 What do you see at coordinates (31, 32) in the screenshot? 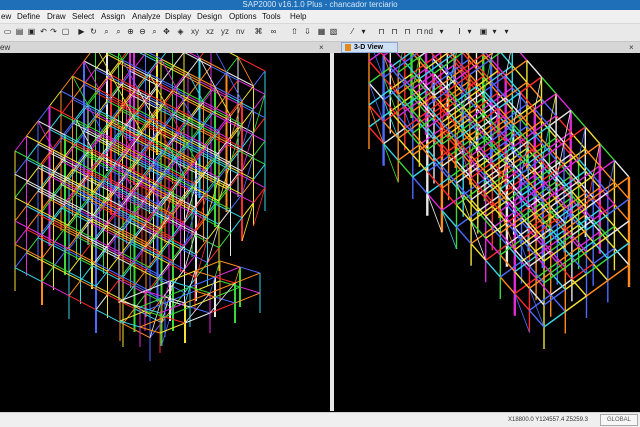
I see `save-icon: ▣` at bounding box center [31, 32].